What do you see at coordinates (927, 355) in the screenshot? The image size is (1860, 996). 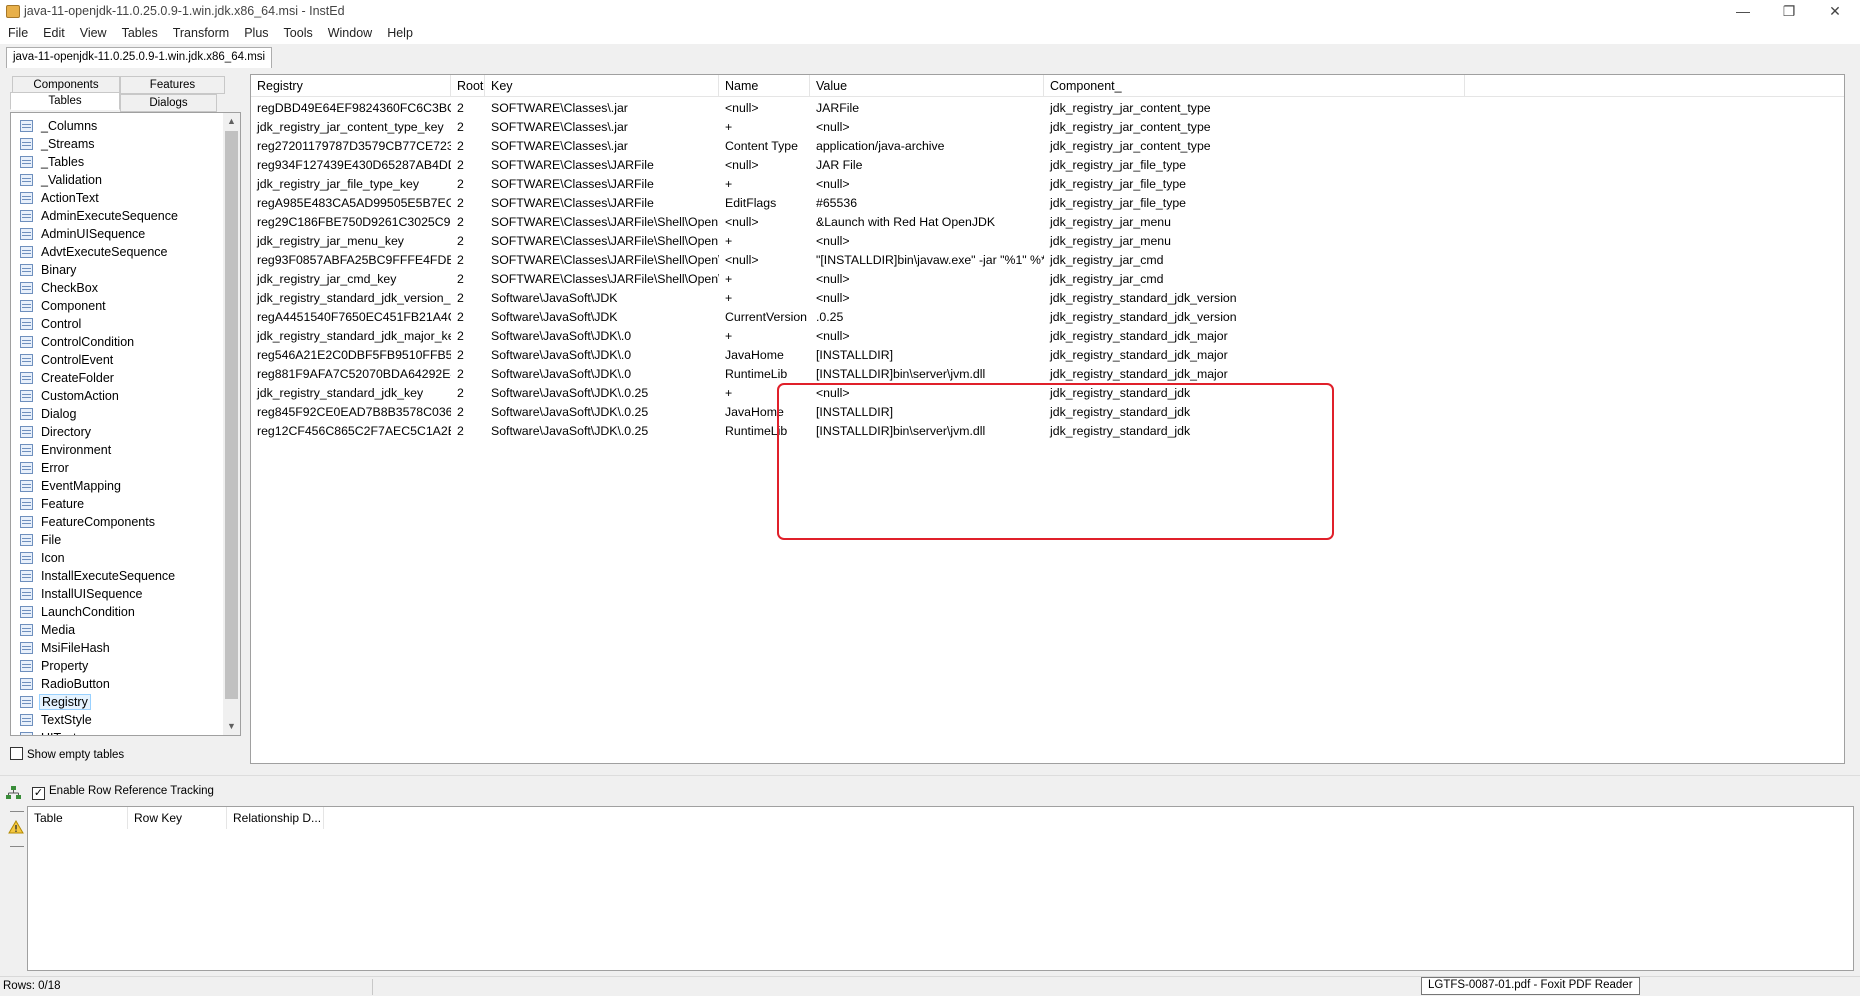 I see `cell-value: [INSTALLDIR]` at bounding box center [927, 355].